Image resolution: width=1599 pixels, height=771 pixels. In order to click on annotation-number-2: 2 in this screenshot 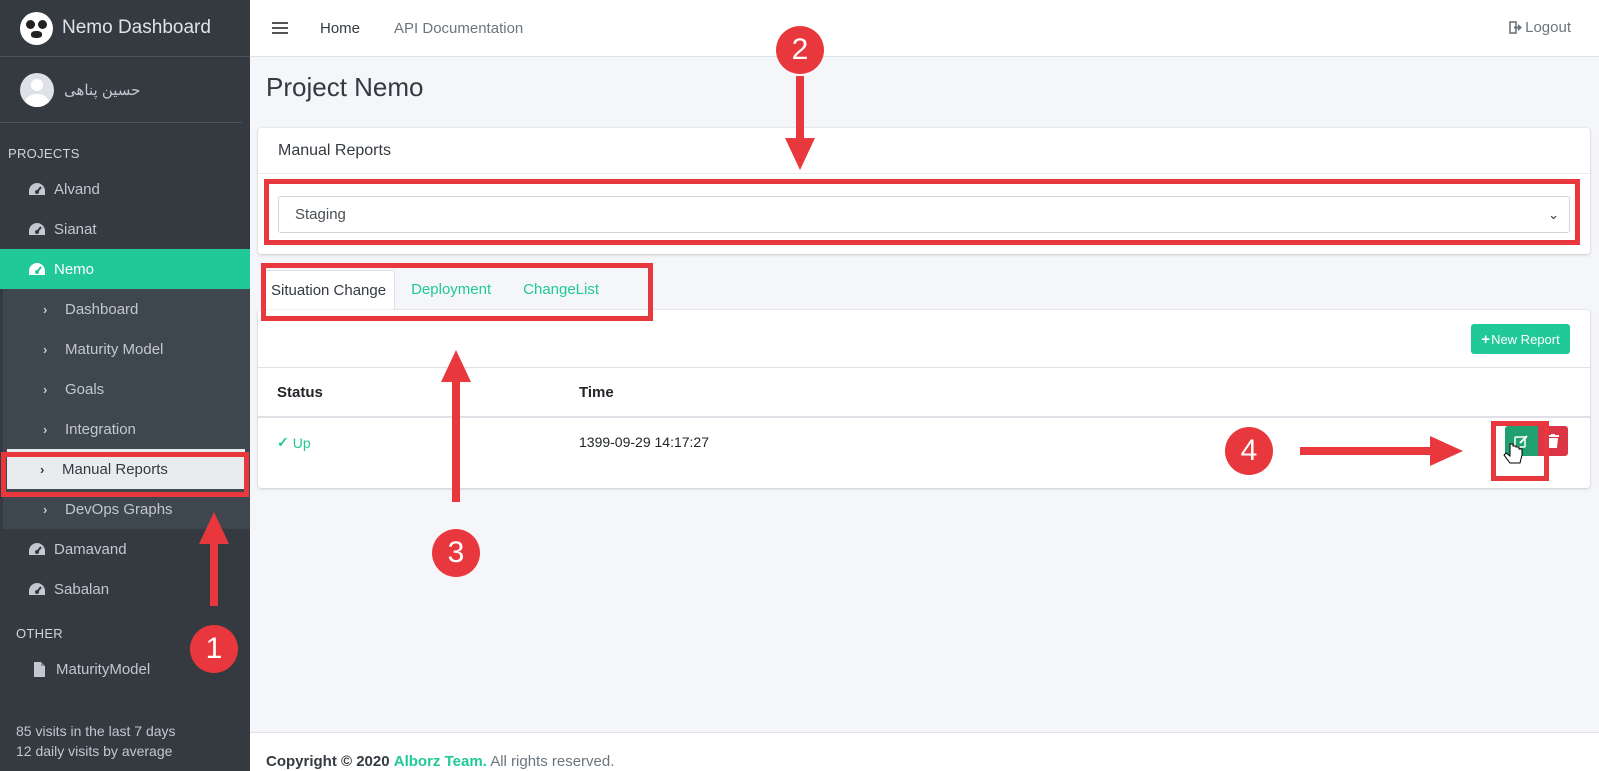, I will do `click(800, 50)`.